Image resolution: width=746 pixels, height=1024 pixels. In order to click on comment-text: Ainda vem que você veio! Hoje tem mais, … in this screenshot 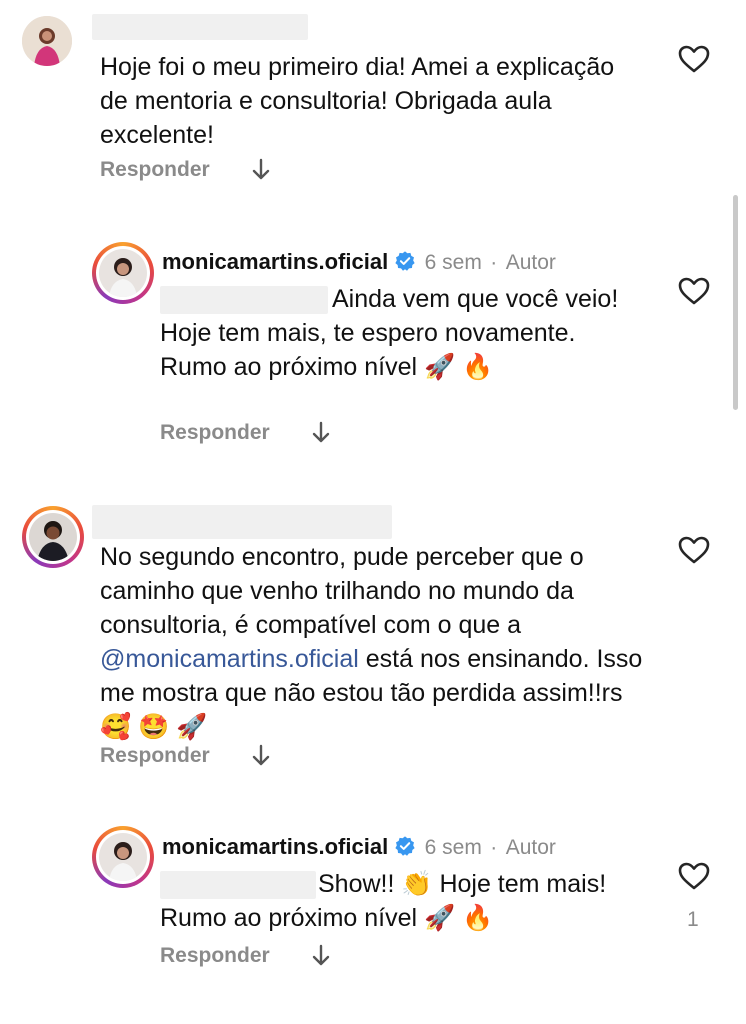, I will do `click(389, 333)`.